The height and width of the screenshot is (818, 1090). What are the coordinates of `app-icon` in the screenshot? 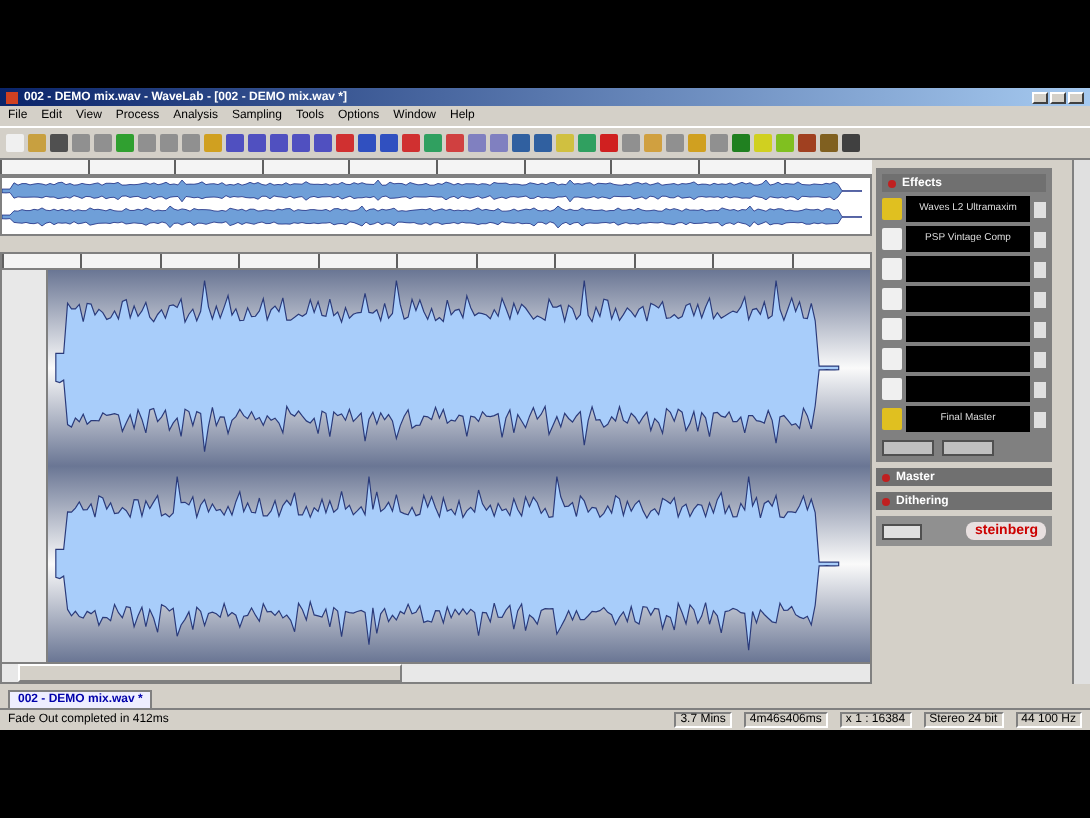 It's located at (12, 97).